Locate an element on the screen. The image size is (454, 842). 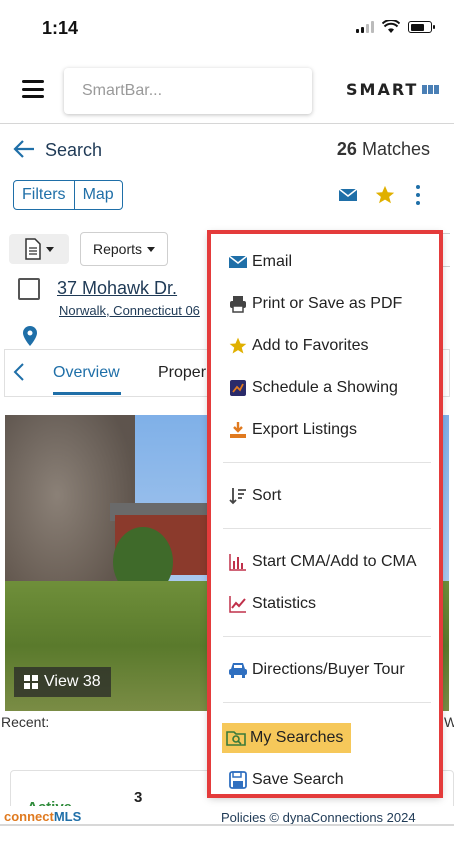
footer-links: Policies © dynaConnections 2024 is located at coordinates (318, 817).